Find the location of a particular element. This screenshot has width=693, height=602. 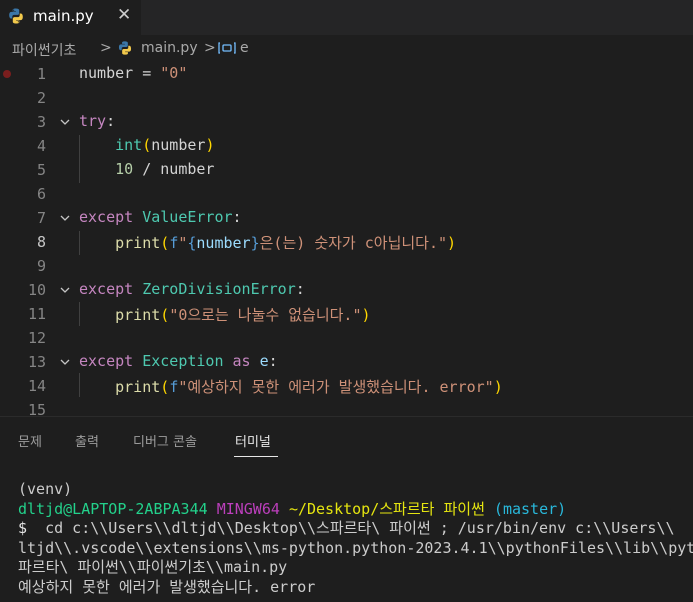

code-text: 10 / number is located at coordinates (165, 169).